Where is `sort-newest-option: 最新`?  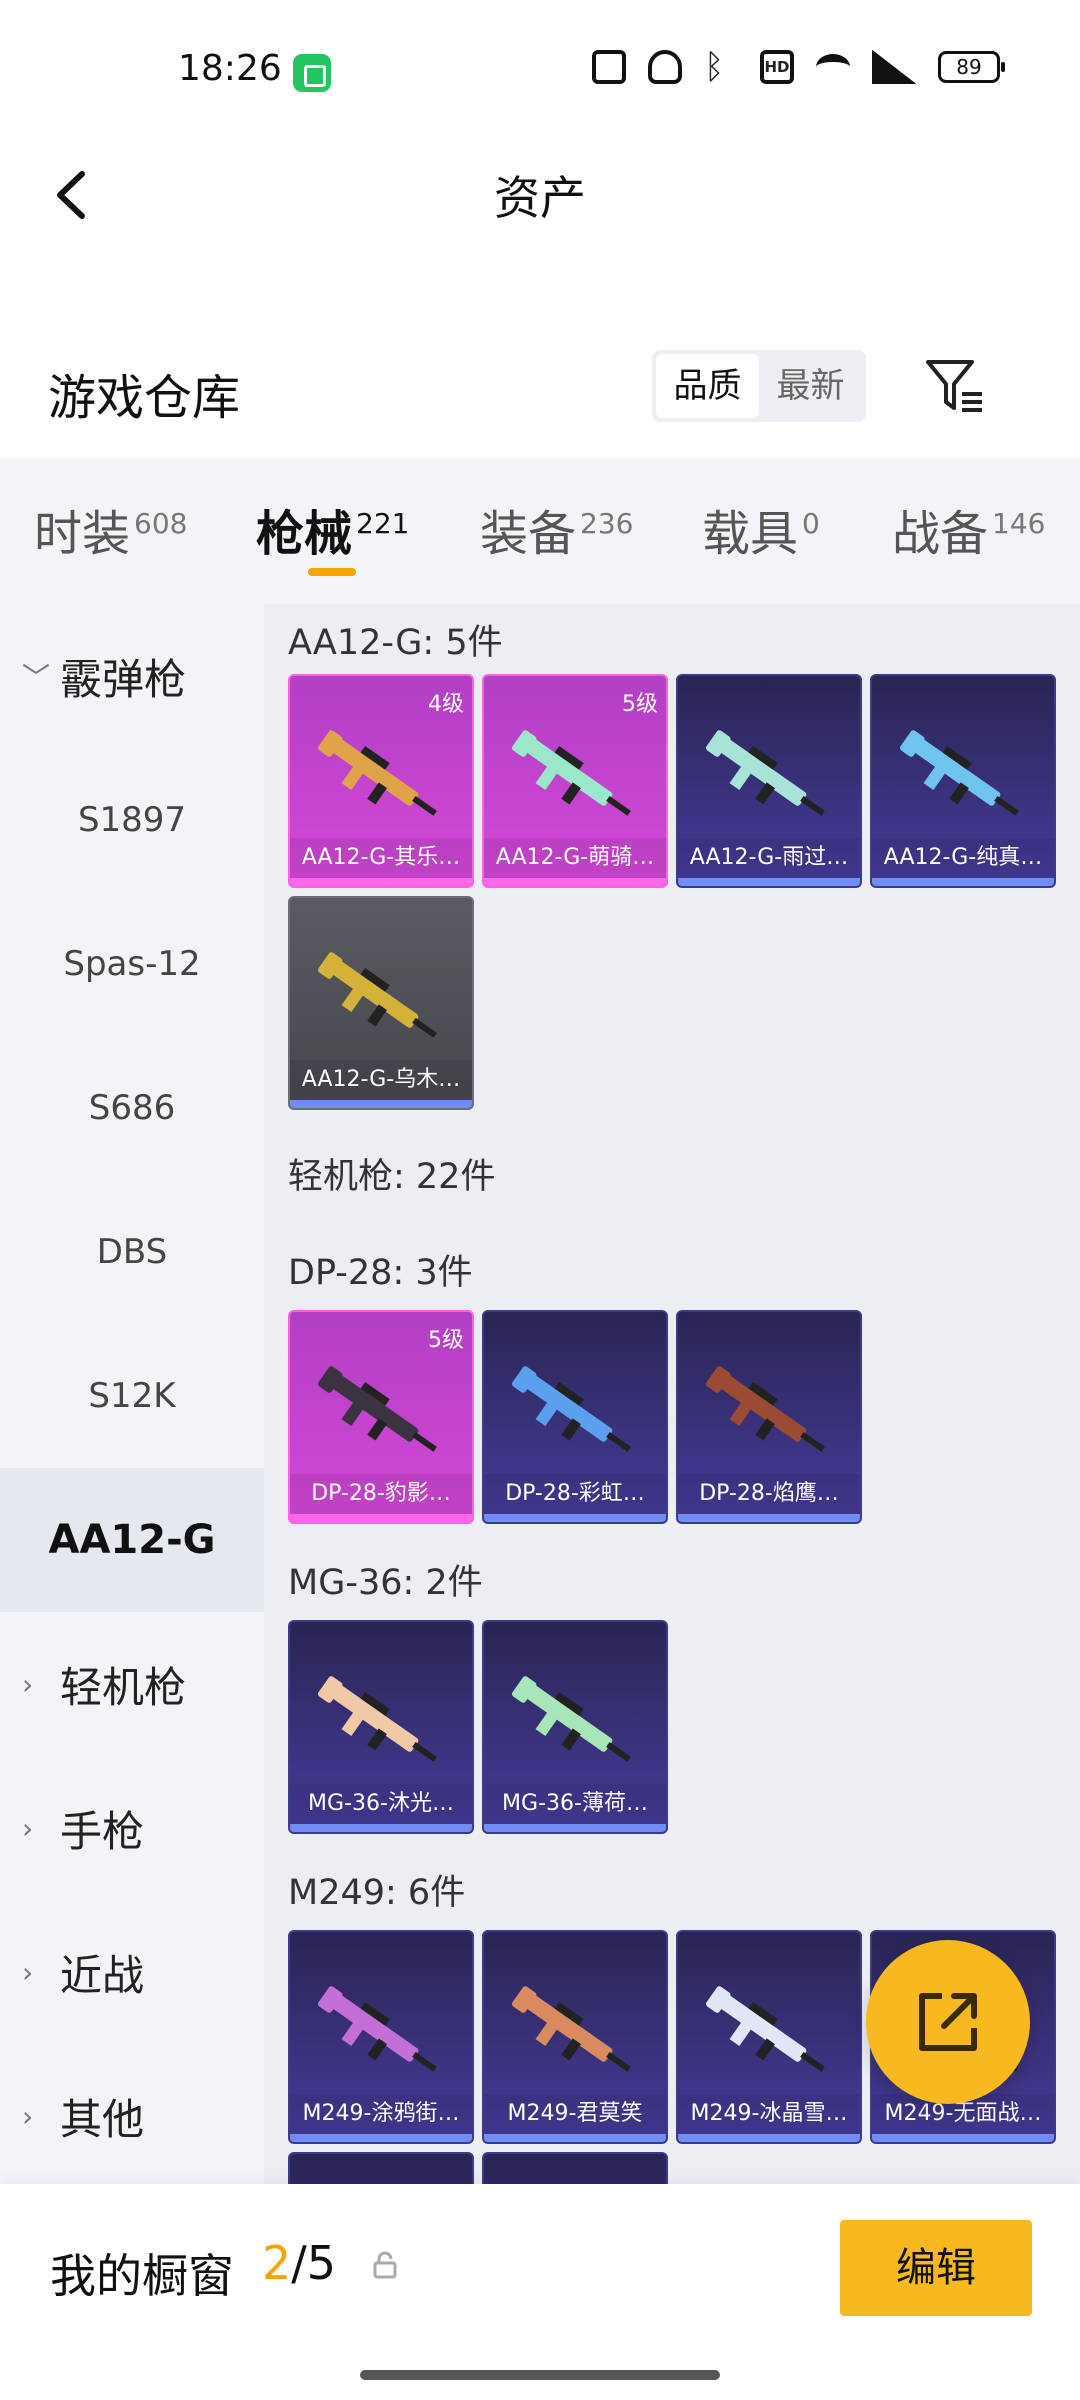 sort-newest-option: 最新 is located at coordinates (810, 386).